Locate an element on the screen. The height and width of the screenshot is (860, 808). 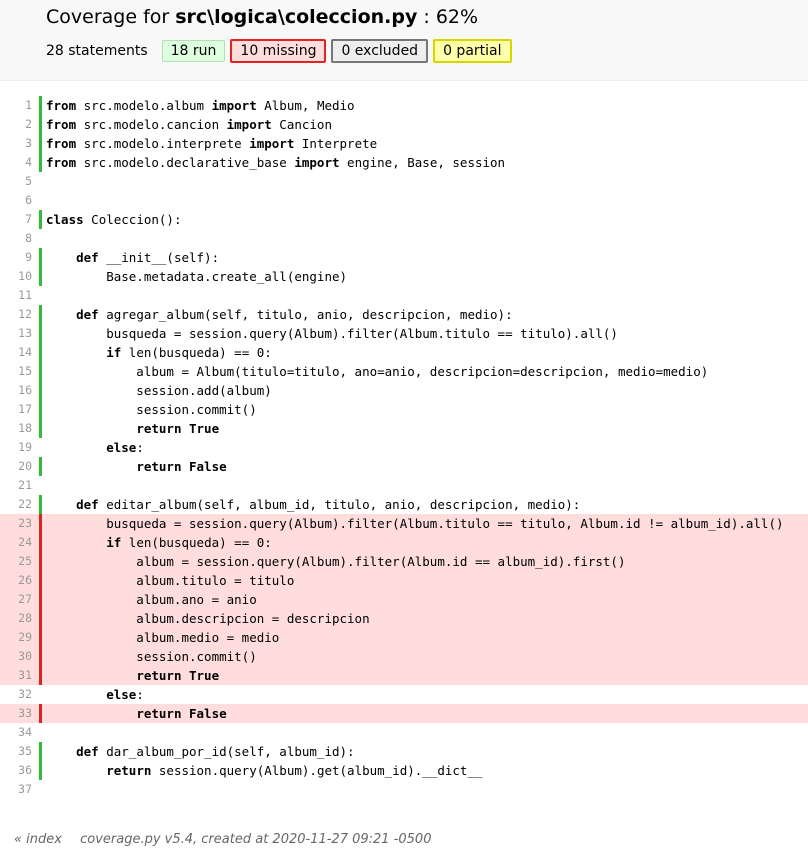
line-number: 11 is located at coordinates (16, 295).